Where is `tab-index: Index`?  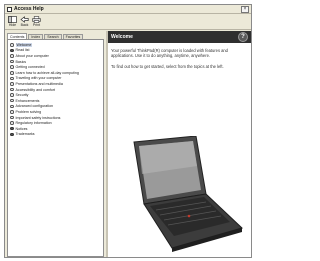
tab-index: Index is located at coordinates (36, 36).